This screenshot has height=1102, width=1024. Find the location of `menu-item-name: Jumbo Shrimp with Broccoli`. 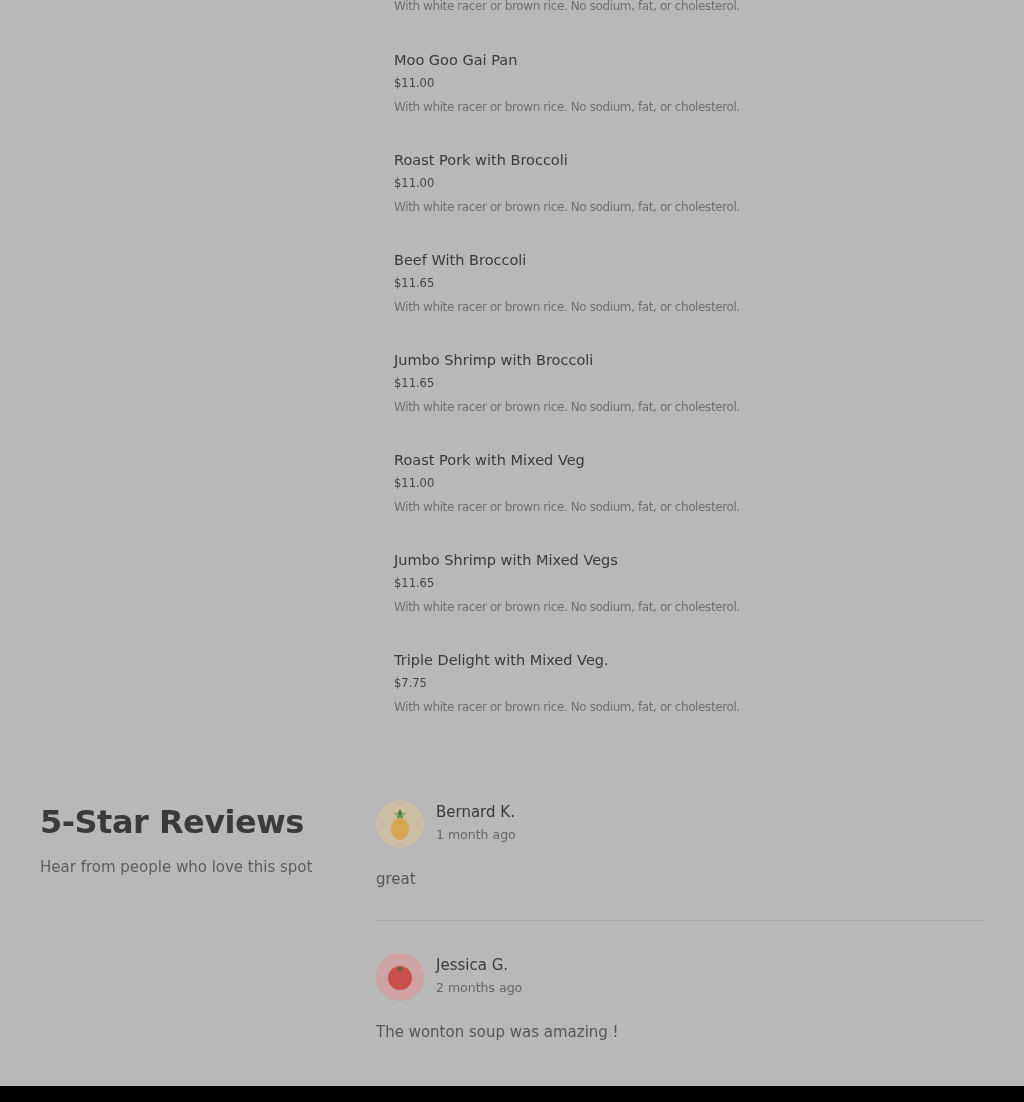

menu-item-name: Jumbo Shrimp with Broccoli is located at coordinates (494, 360).